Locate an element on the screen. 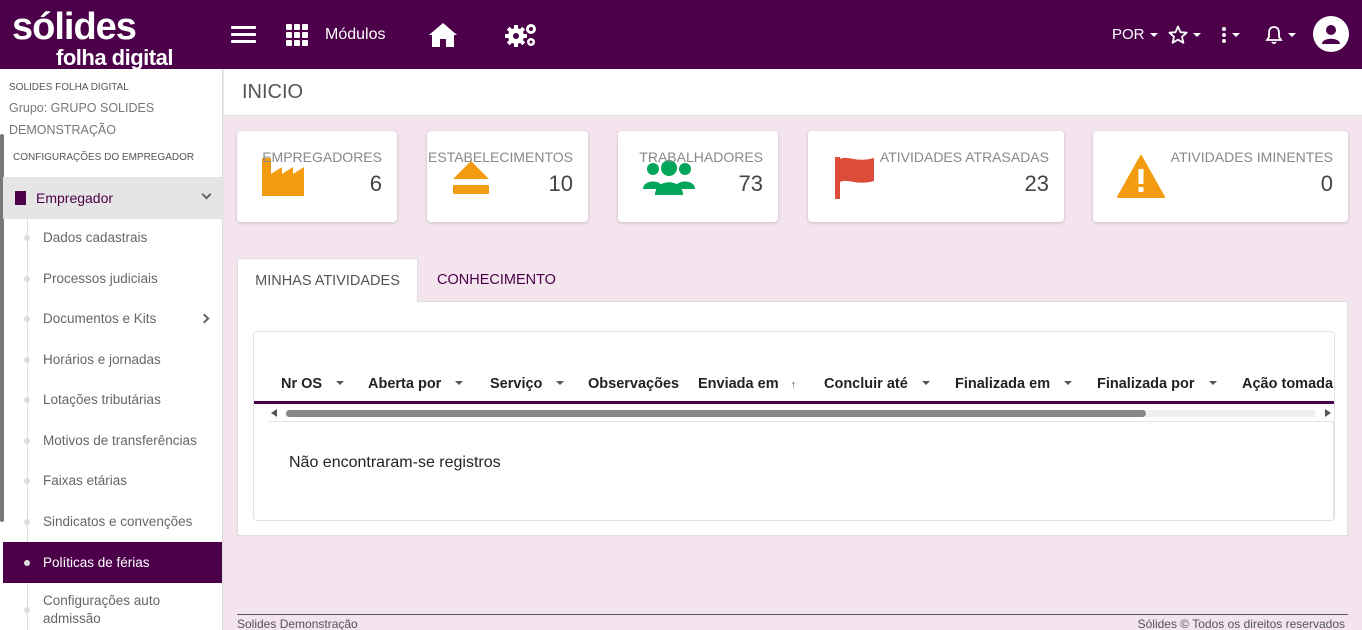 The width and height of the screenshot is (1362, 630). sidebar-item-configuracoes-auto-admissao: Configurações auto admissão is located at coordinates (103, 609).